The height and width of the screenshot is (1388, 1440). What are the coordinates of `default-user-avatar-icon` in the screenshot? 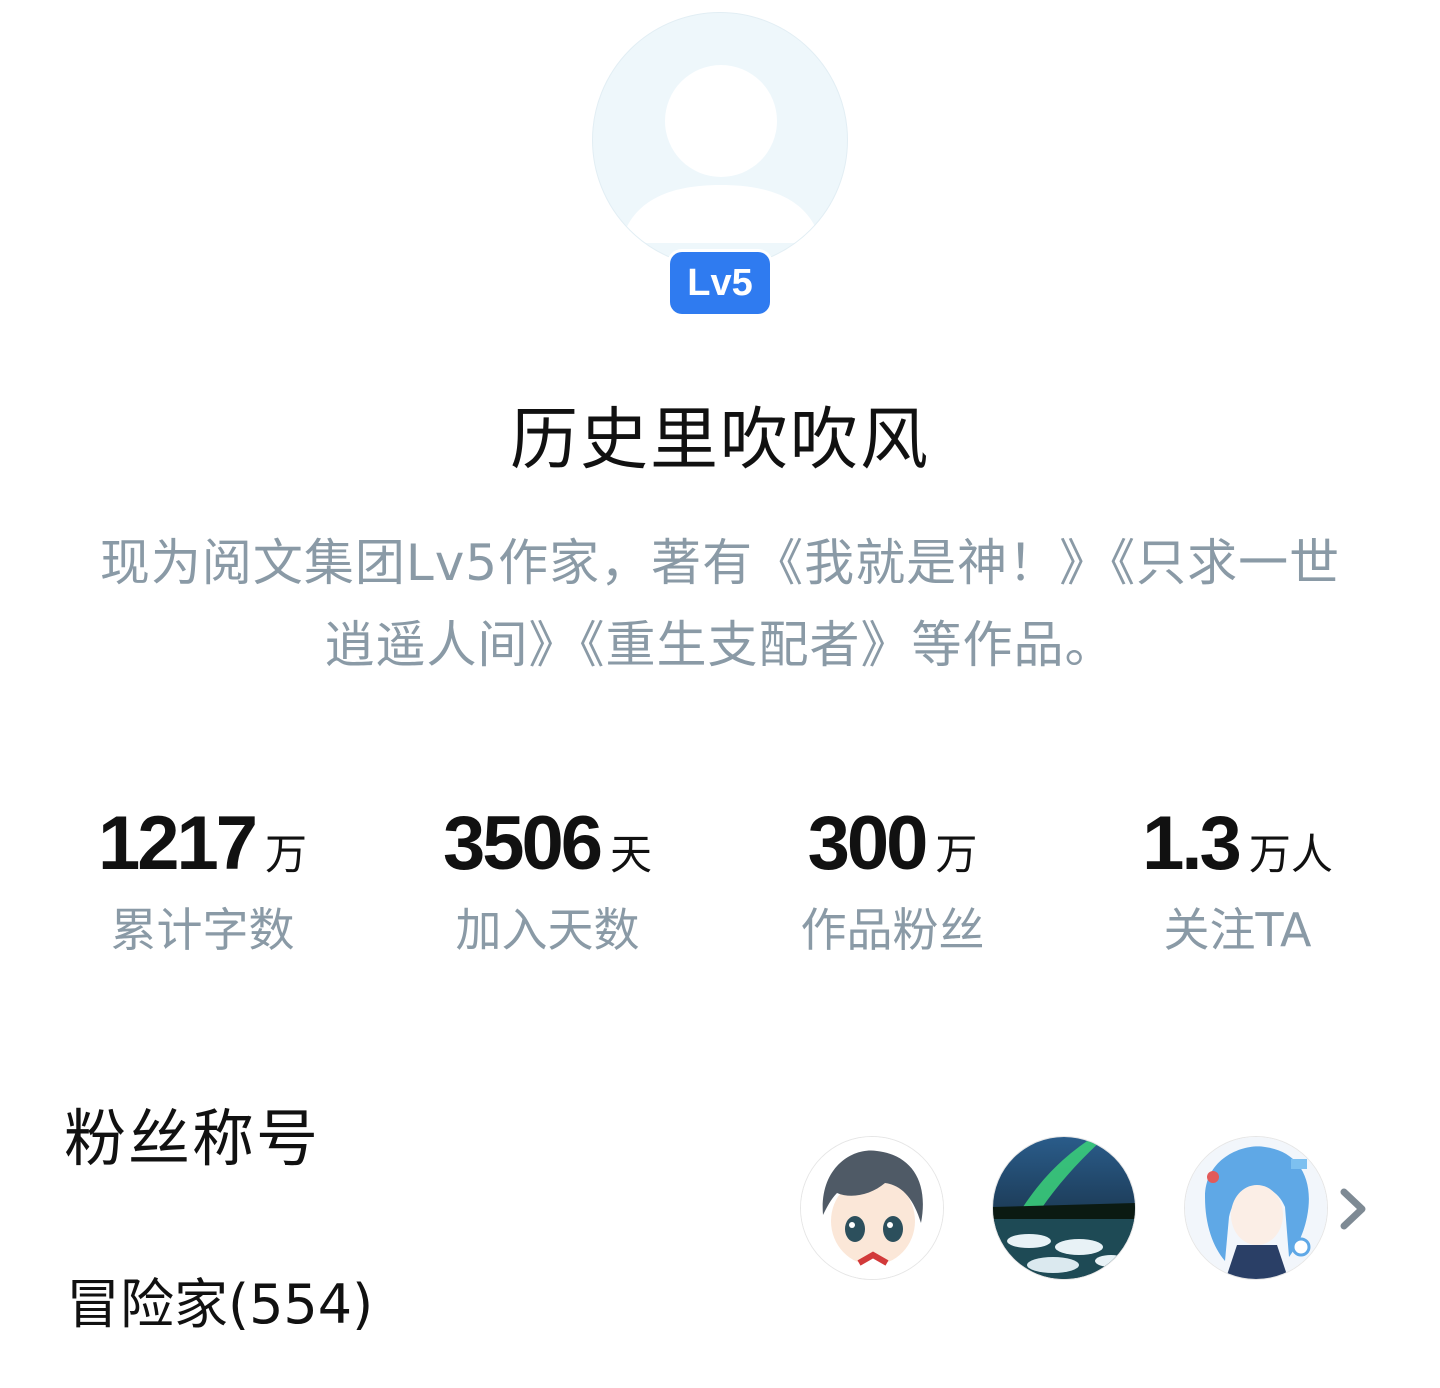 It's located at (720, 140).